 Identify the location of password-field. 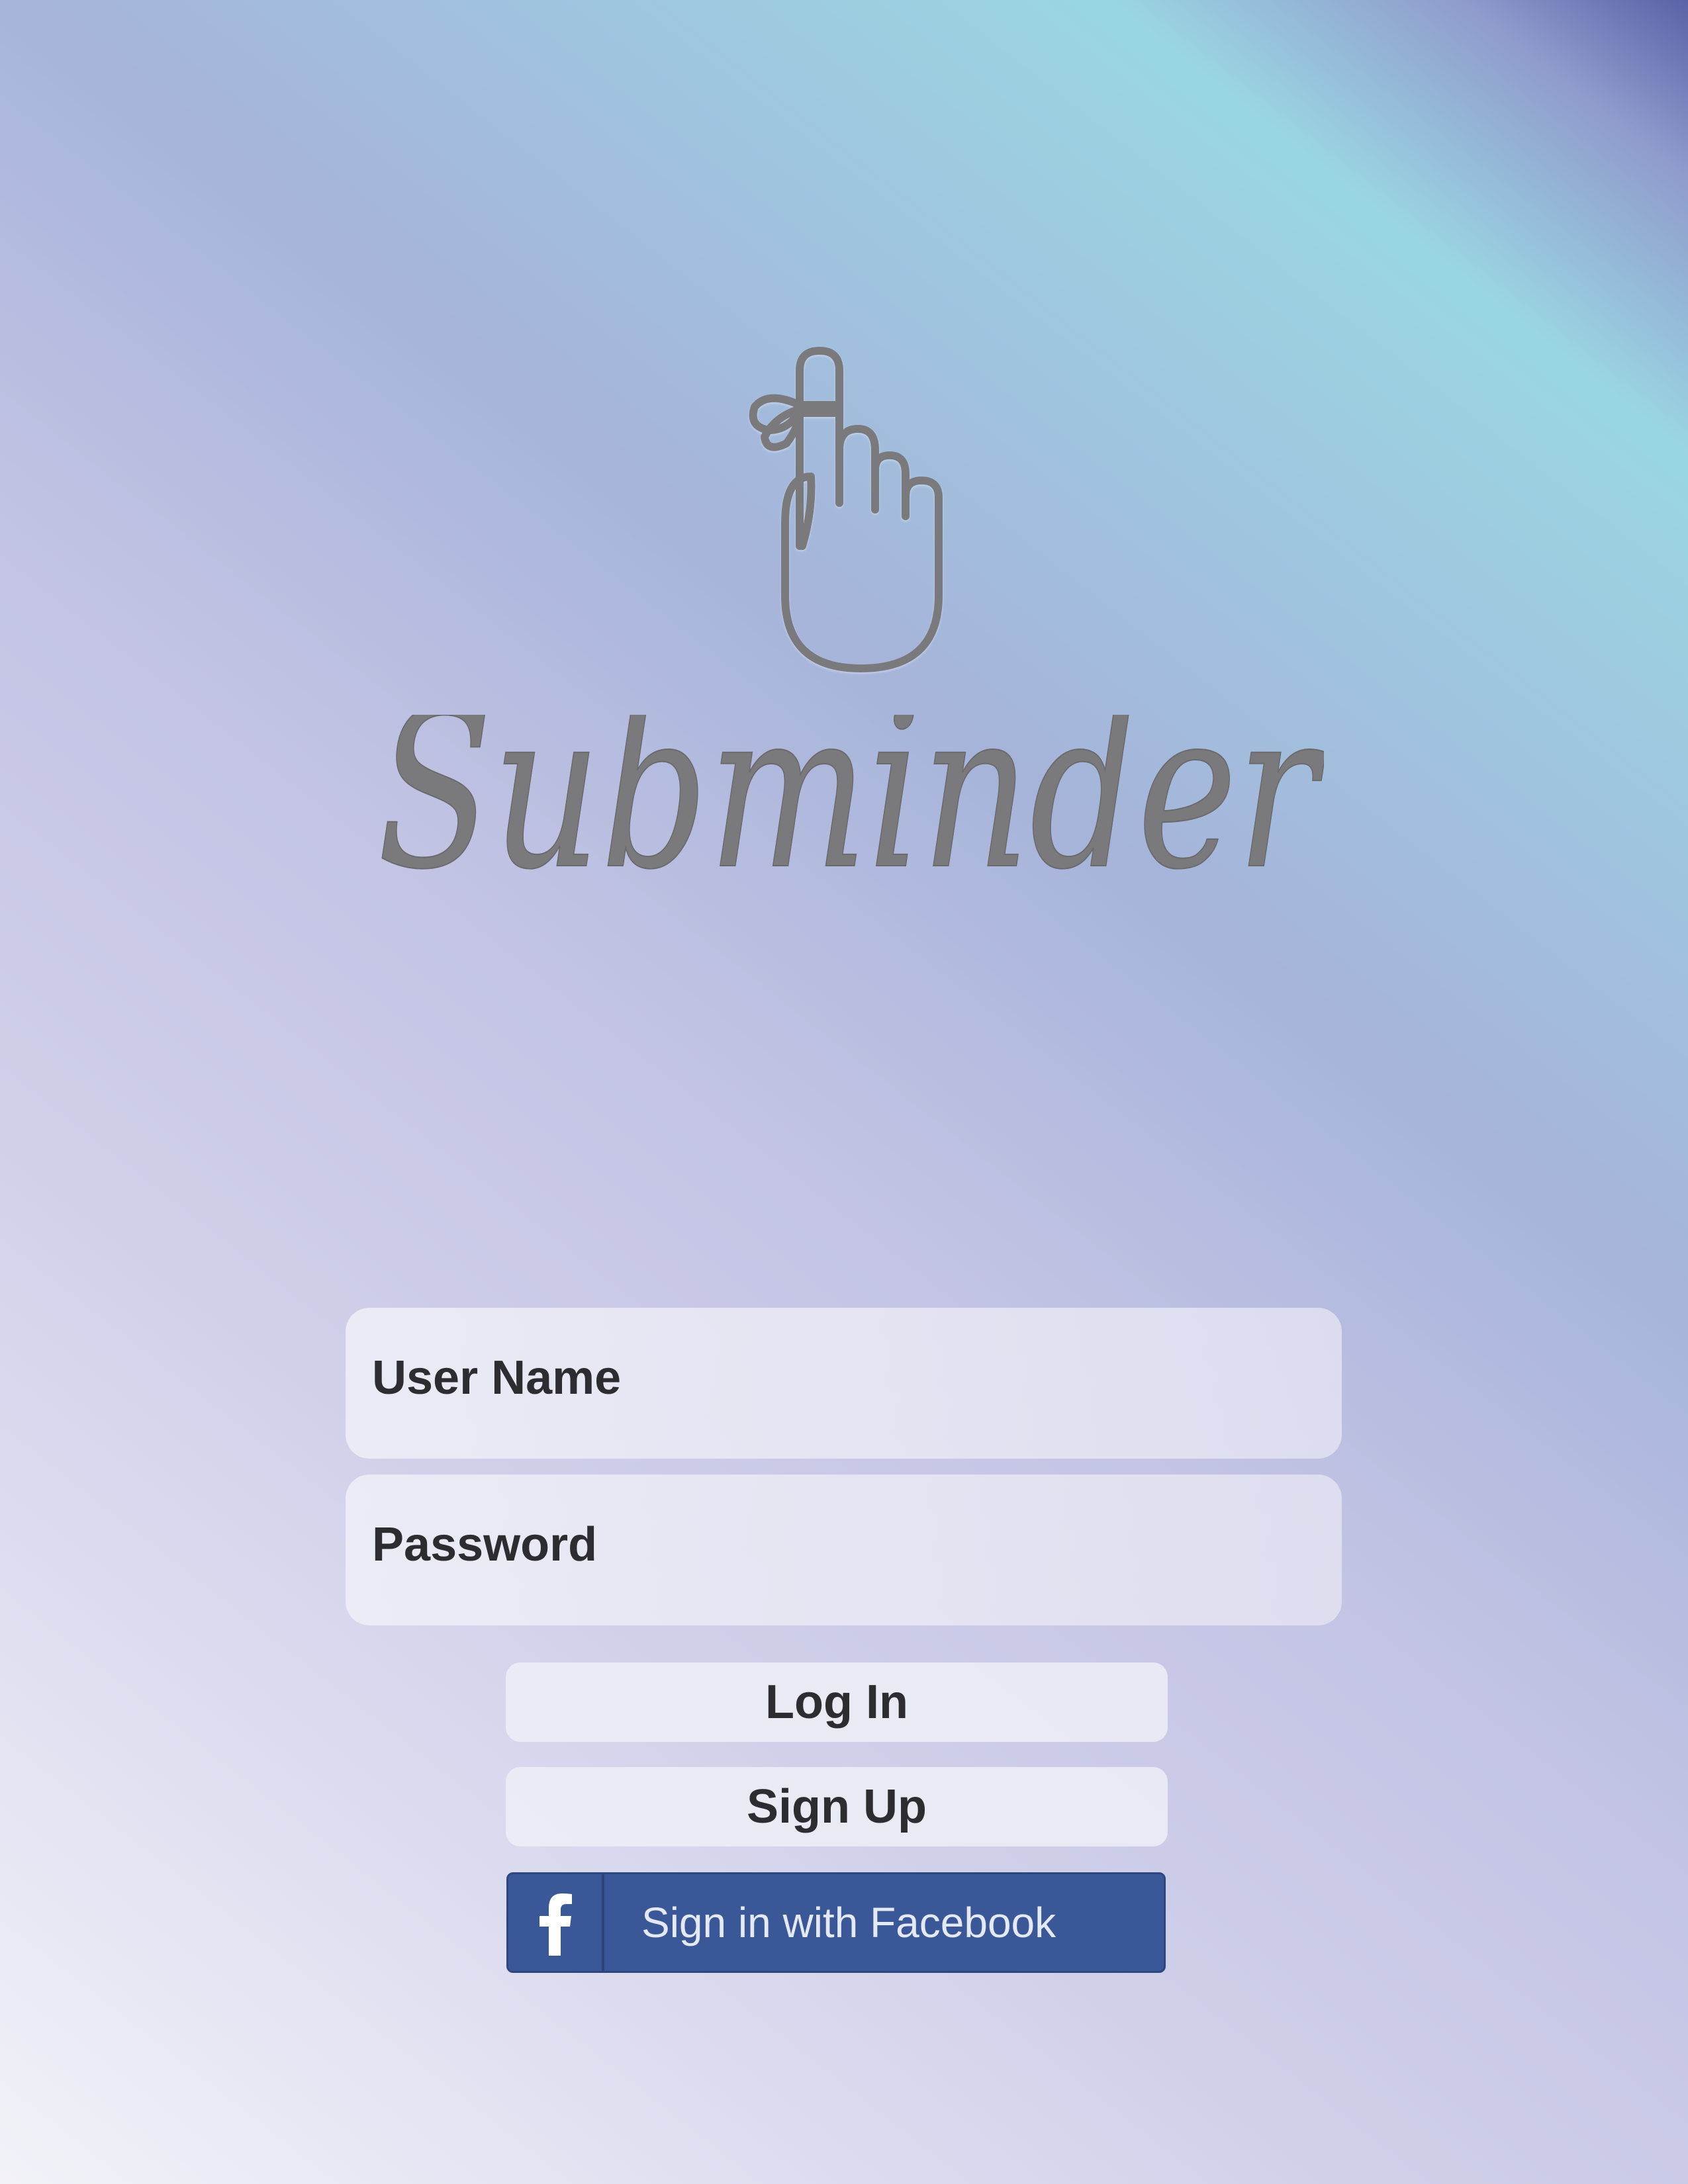
(844, 1550).